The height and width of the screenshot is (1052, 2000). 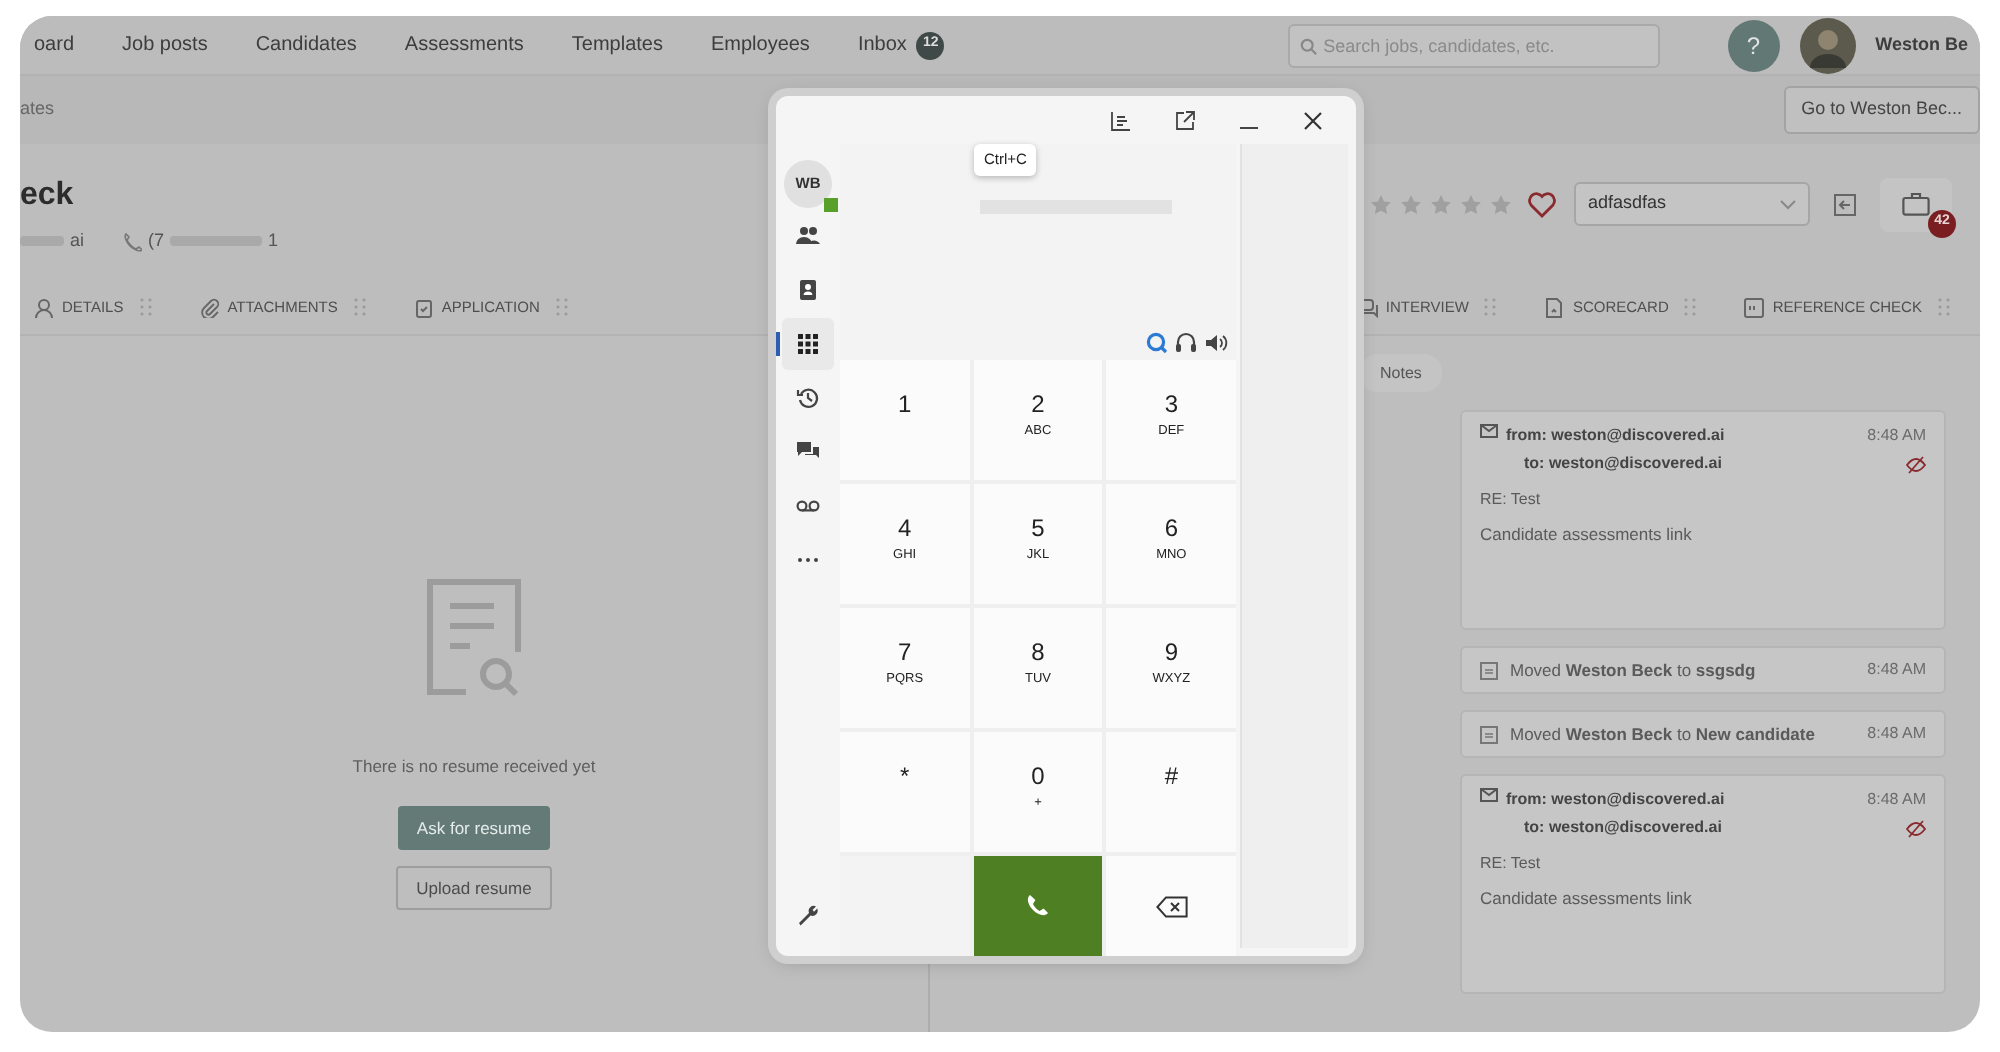 What do you see at coordinates (306, 45) in the screenshot?
I see `nav-link: Candidates` at bounding box center [306, 45].